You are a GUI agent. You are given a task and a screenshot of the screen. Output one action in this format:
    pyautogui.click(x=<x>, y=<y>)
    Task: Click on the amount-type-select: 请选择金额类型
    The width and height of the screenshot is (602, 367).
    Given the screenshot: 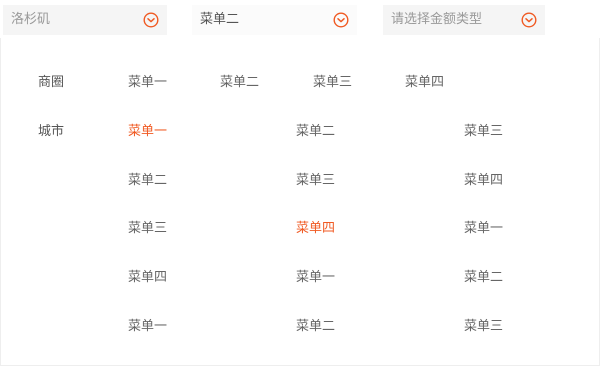 What is the action you would take?
    pyautogui.click(x=464, y=20)
    